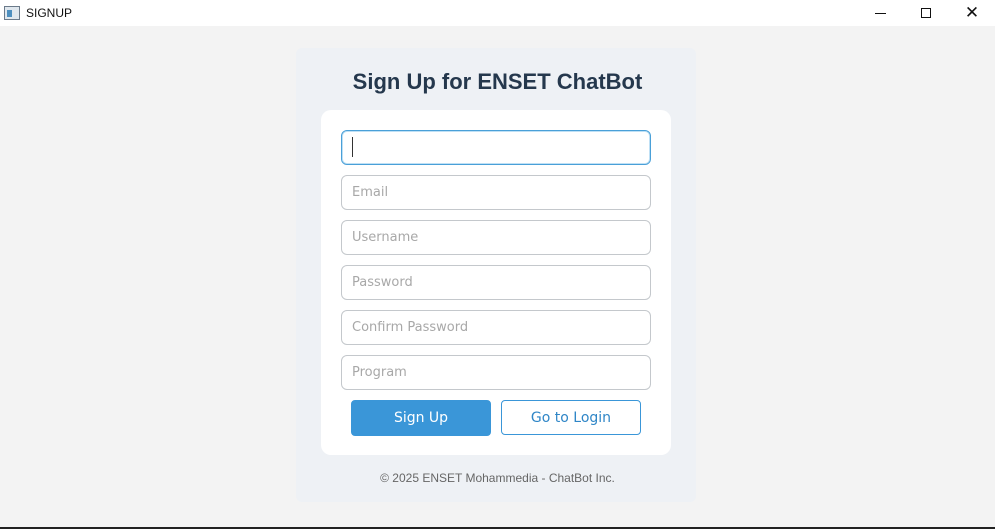 The height and width of the screenshot is (529, 995). I want to click on minimize-icon, so click(880, 13).